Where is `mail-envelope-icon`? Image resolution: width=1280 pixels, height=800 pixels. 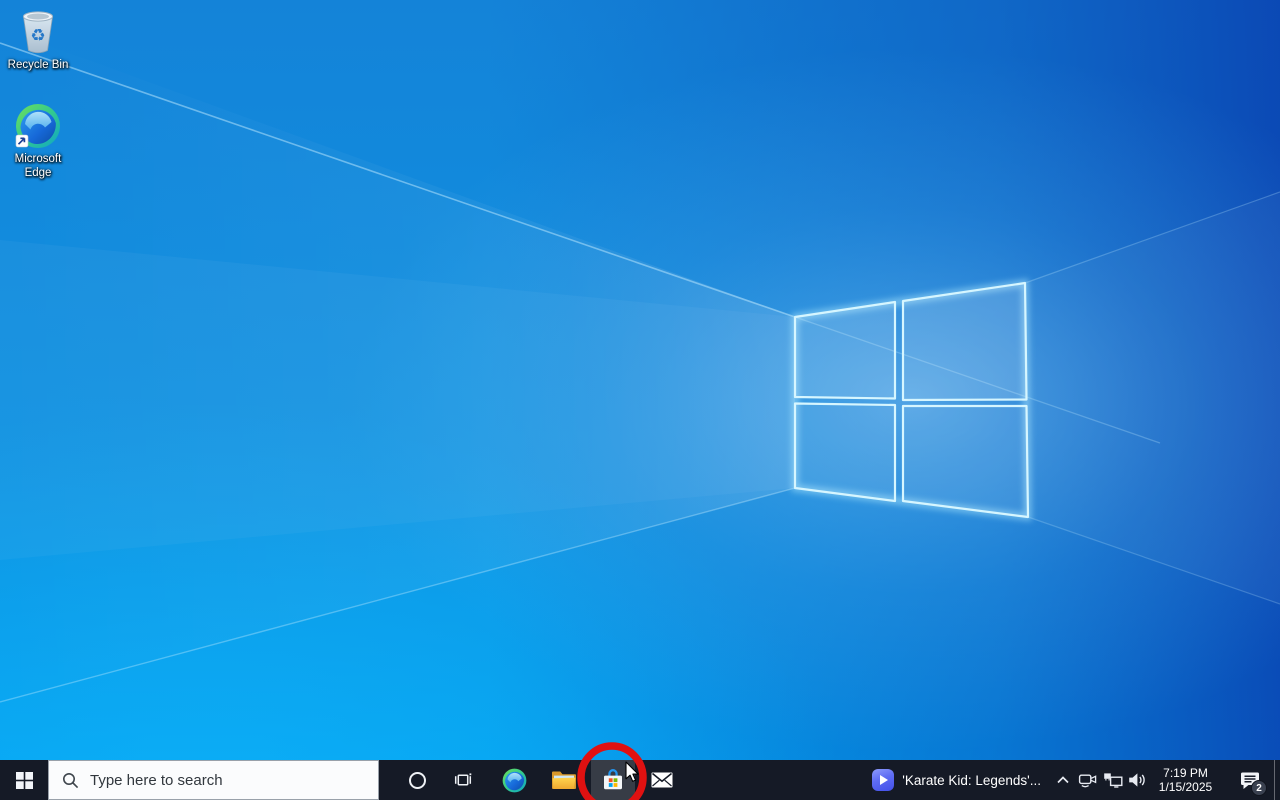 mail-envelope-icon is located at coordinates (662, 780).